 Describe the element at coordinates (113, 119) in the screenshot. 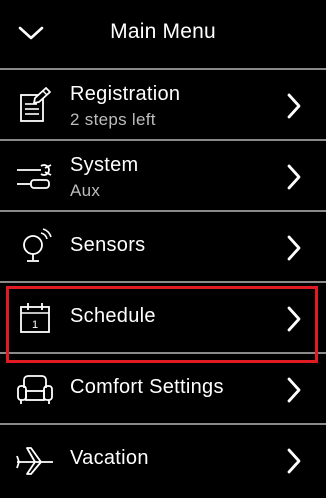

I see `menu-item-sublabel: 2 steps left` at that location.